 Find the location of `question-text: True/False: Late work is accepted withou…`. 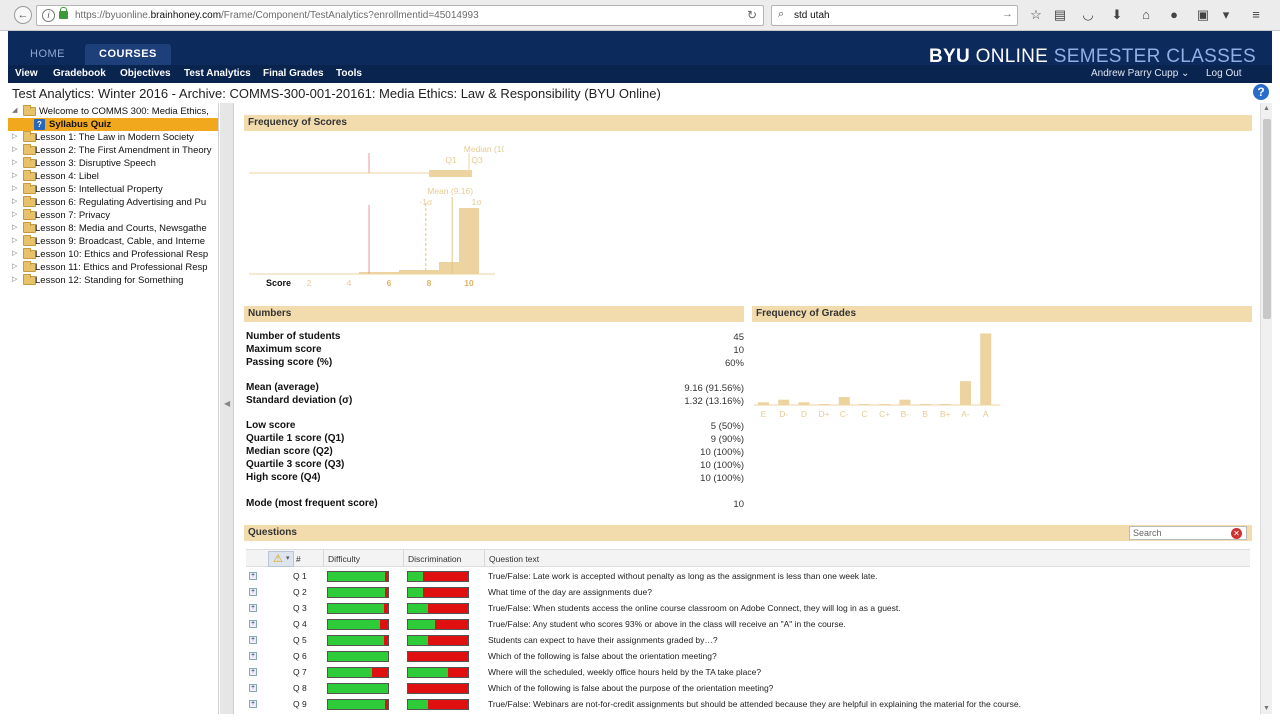

question-text: True/False: Late work is accepted withou… is located at coordinates (682, 576).